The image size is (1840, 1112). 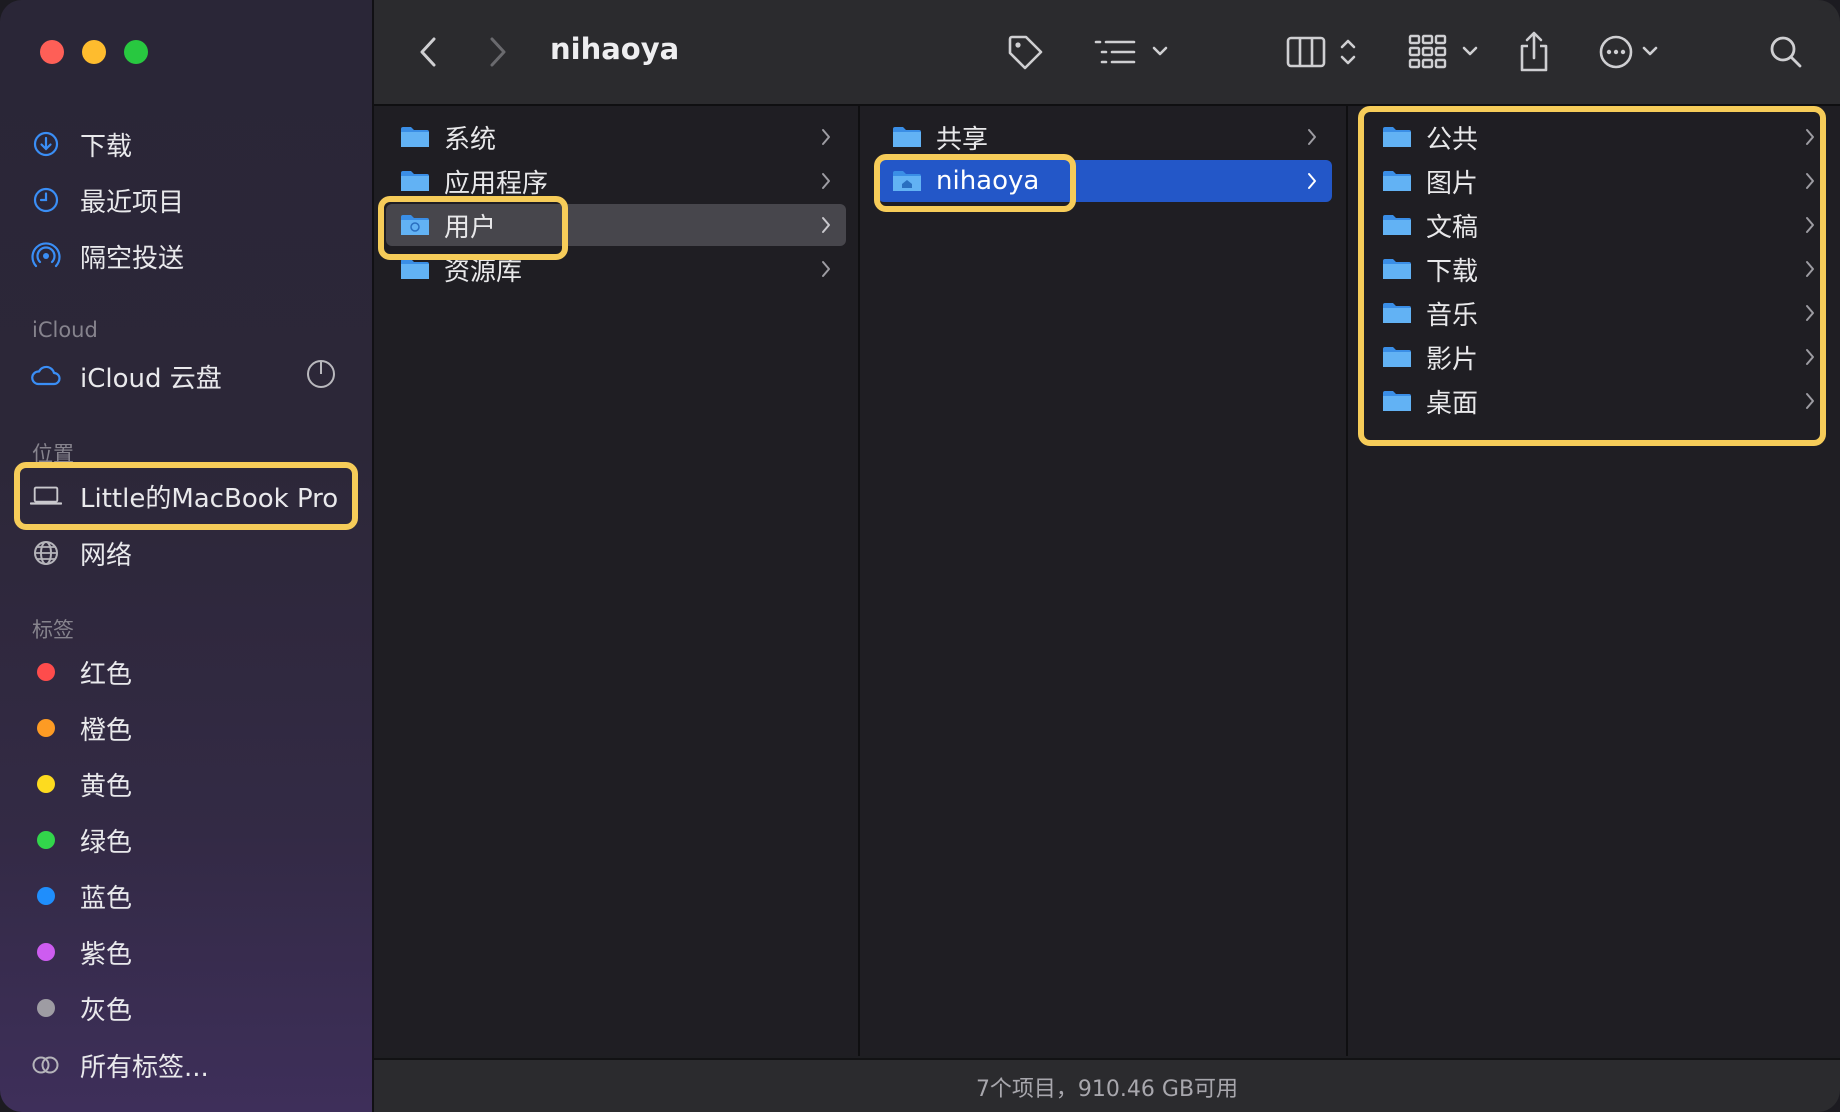 I want to click on laptop-icon, so click(x=46, y=496).